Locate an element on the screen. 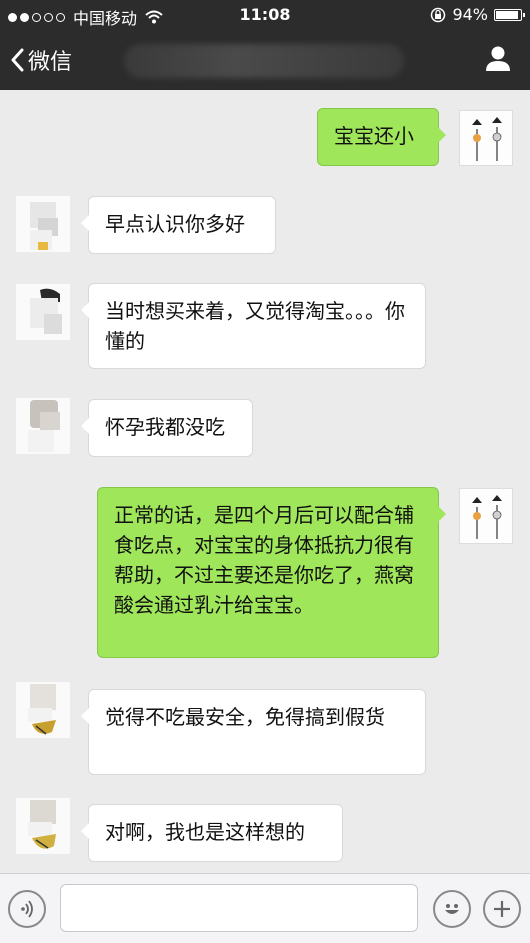  person-icon is located at coordinates (498, 58).